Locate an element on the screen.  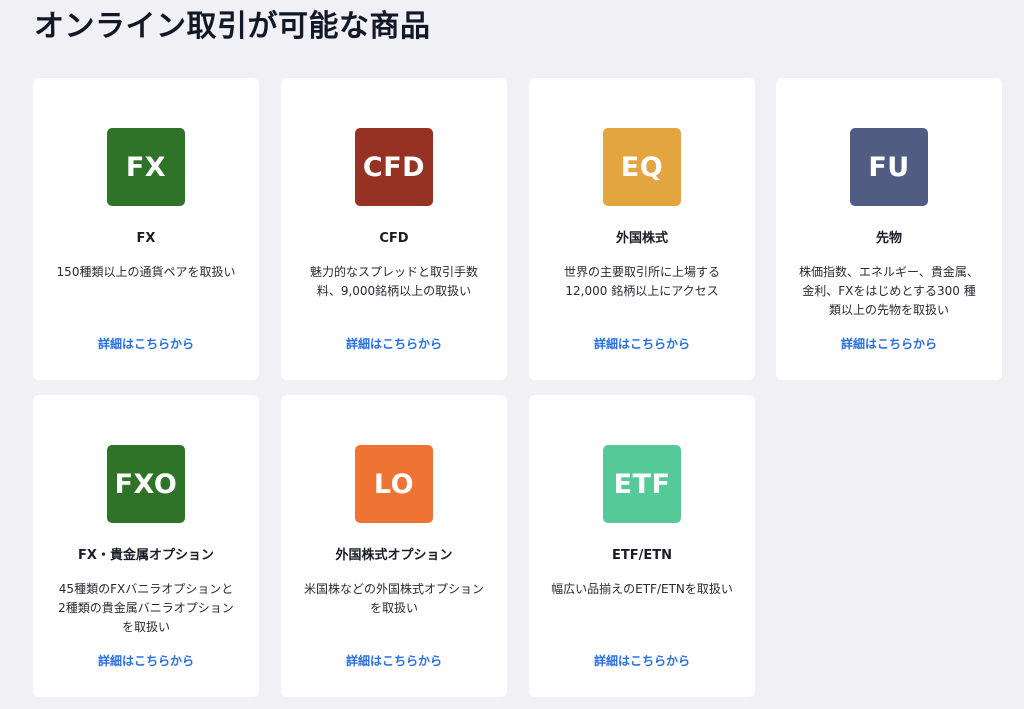
page-title: オンライン取引が可能な商品 is located at coordinates (232, 26).